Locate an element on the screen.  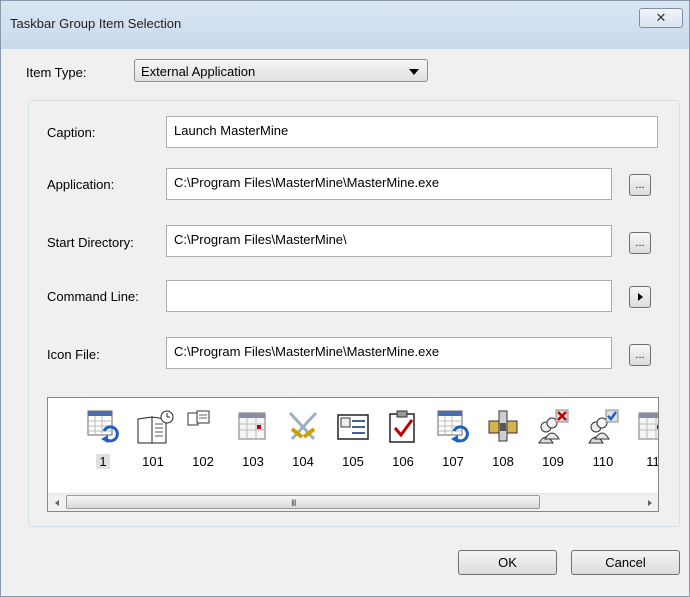
icon-choice-105: 105 is located at coordinates (353, 438).